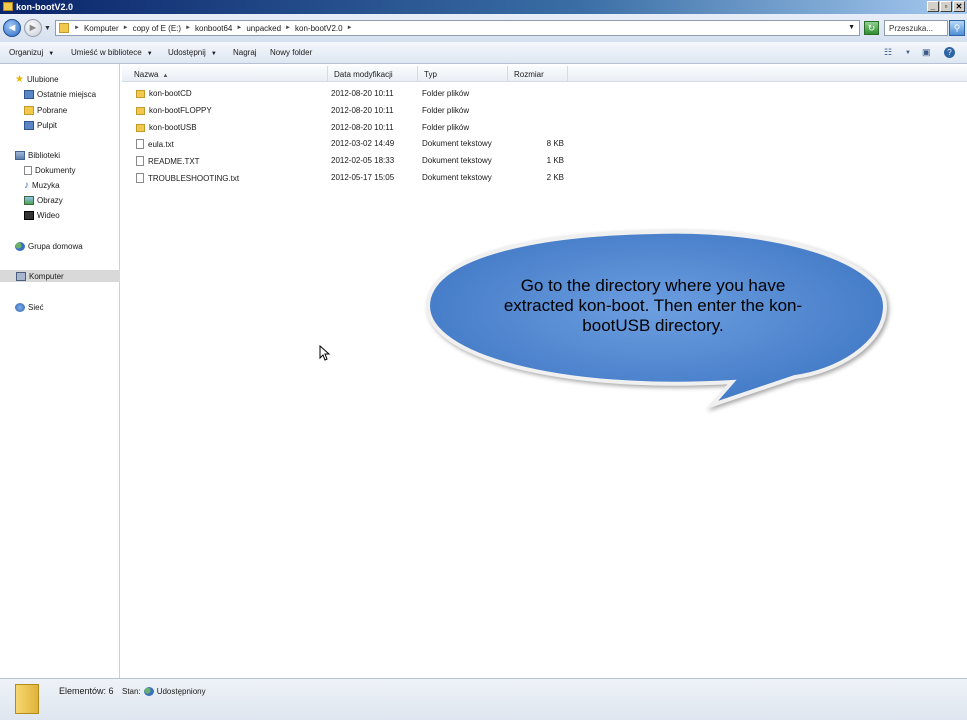  I want to click on breadcrumb-item: Komputer, so click(101, 28).